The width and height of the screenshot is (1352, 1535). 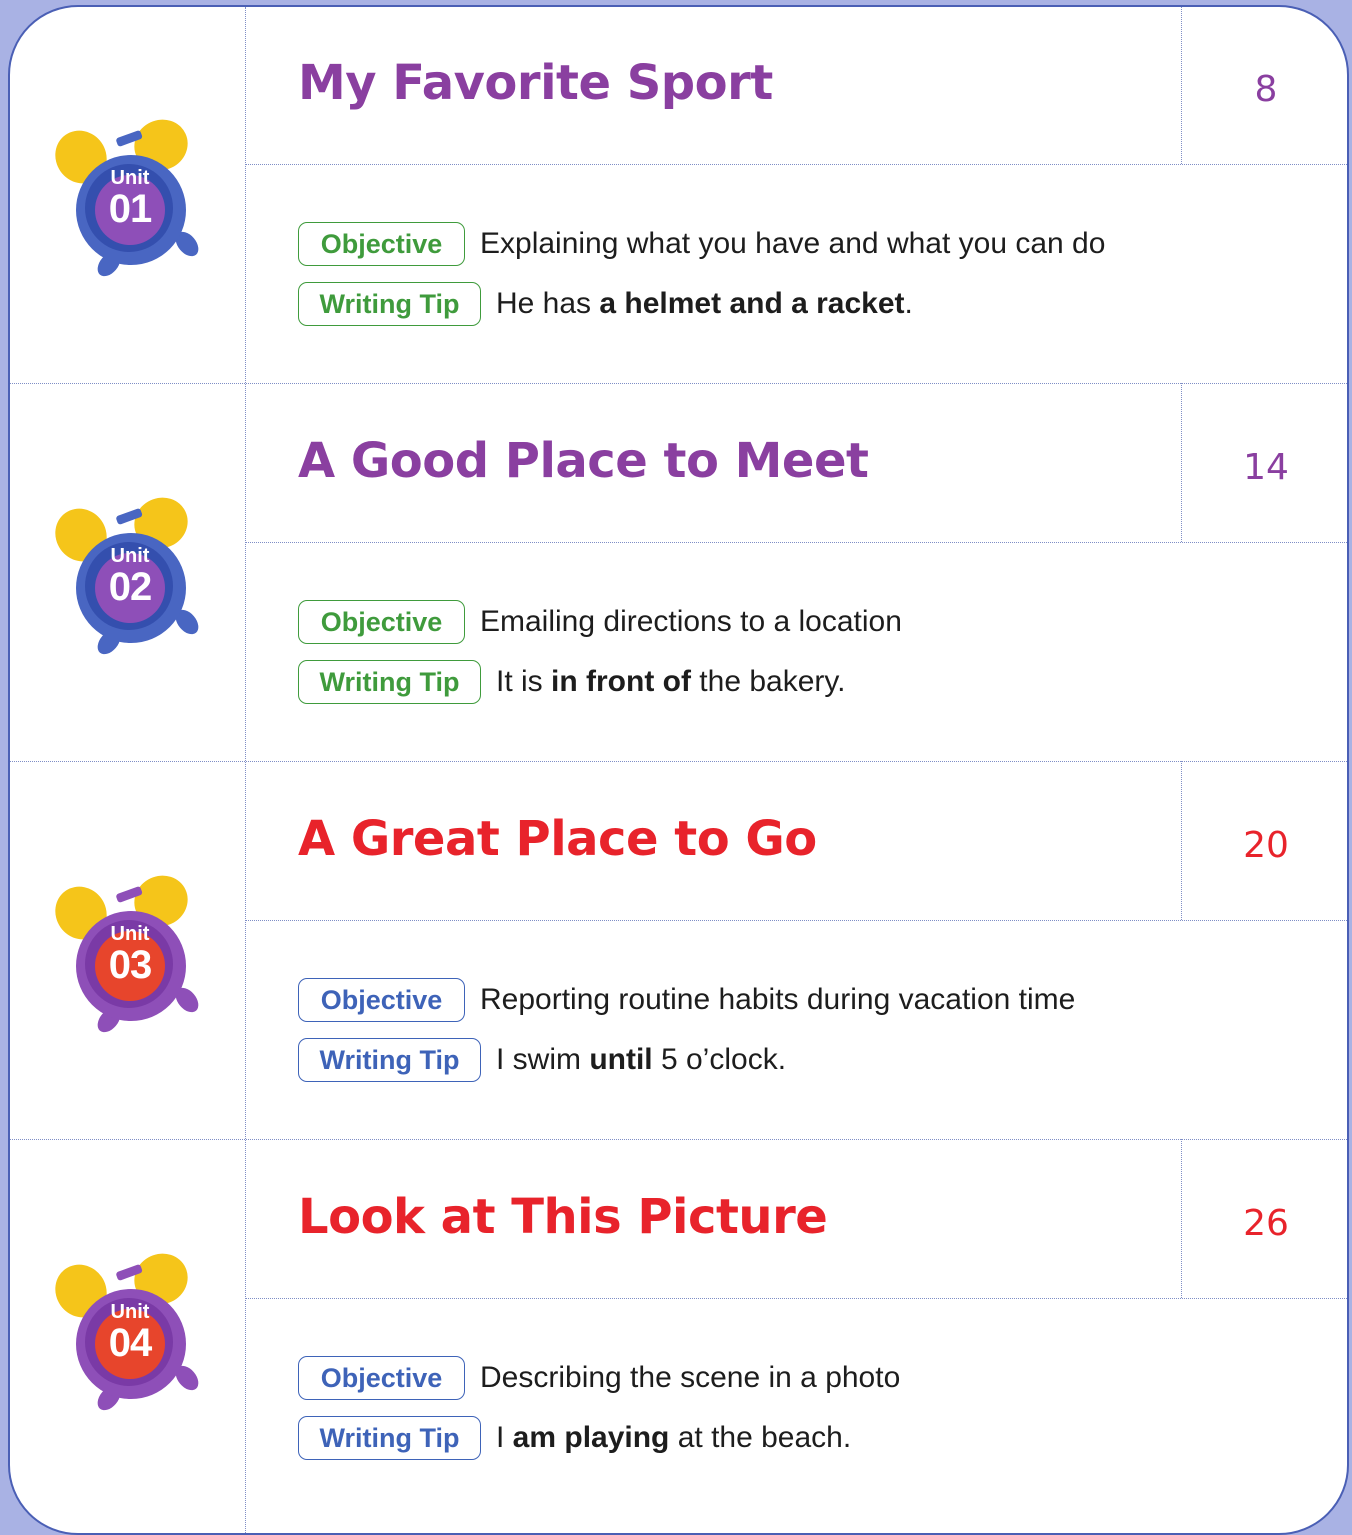 I want to click on unit-number: 02, so click(x=130, y=587).